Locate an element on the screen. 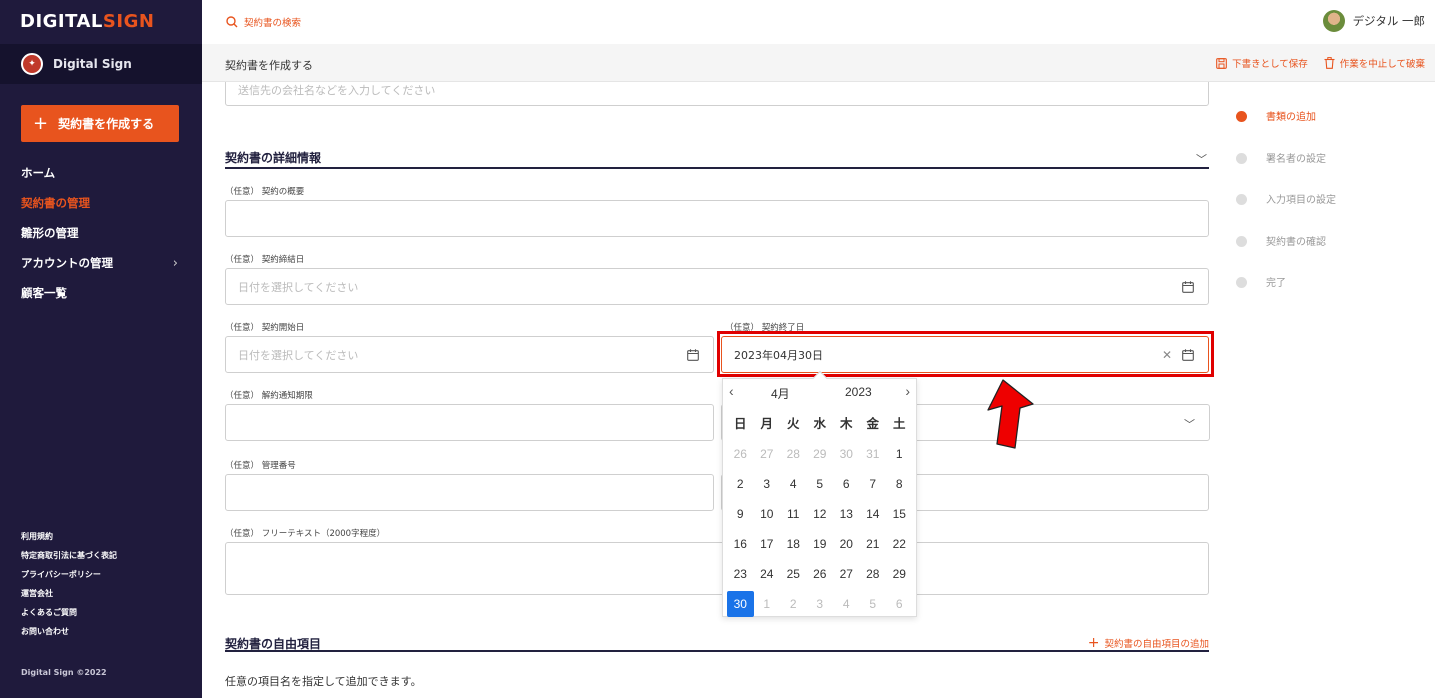  calendar-day-outside-month: 30 is located at coordinates (846, 454).